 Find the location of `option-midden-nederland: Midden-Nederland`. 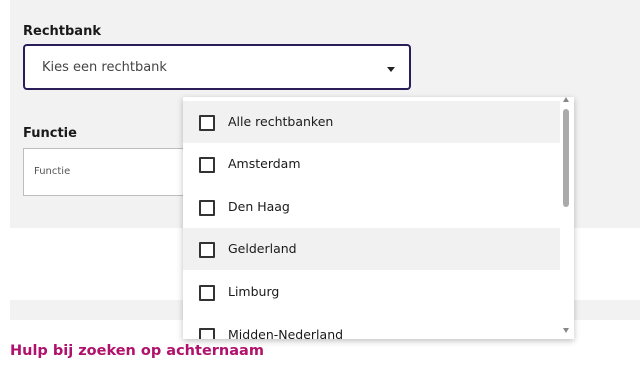

option-midden-nederland: Midden-Nederland is located at coordinates (371, 326).